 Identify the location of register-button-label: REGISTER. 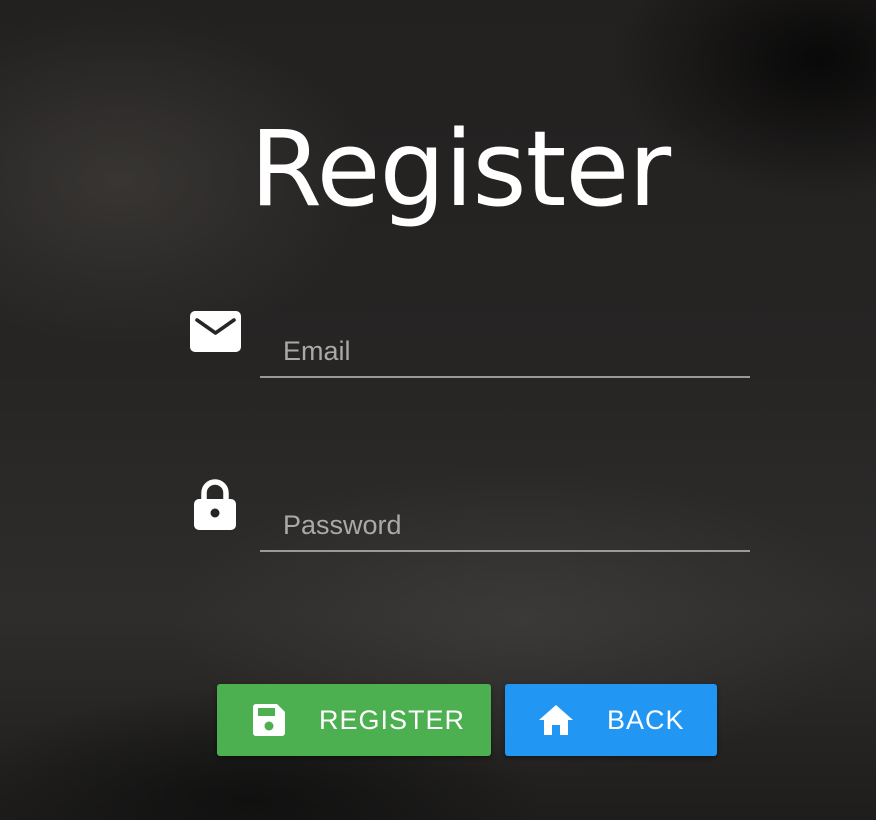
(392, 719).